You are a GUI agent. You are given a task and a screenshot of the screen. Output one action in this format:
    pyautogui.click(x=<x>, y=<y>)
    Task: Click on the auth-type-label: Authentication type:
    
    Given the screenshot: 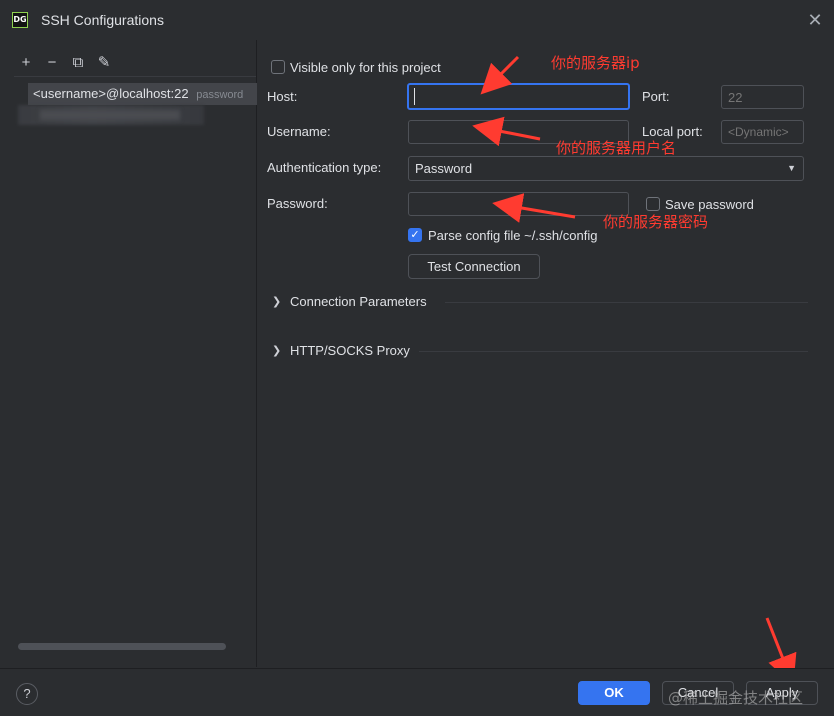 What is the action you would take?
    pyautogui.click(x=324, y=167)
    